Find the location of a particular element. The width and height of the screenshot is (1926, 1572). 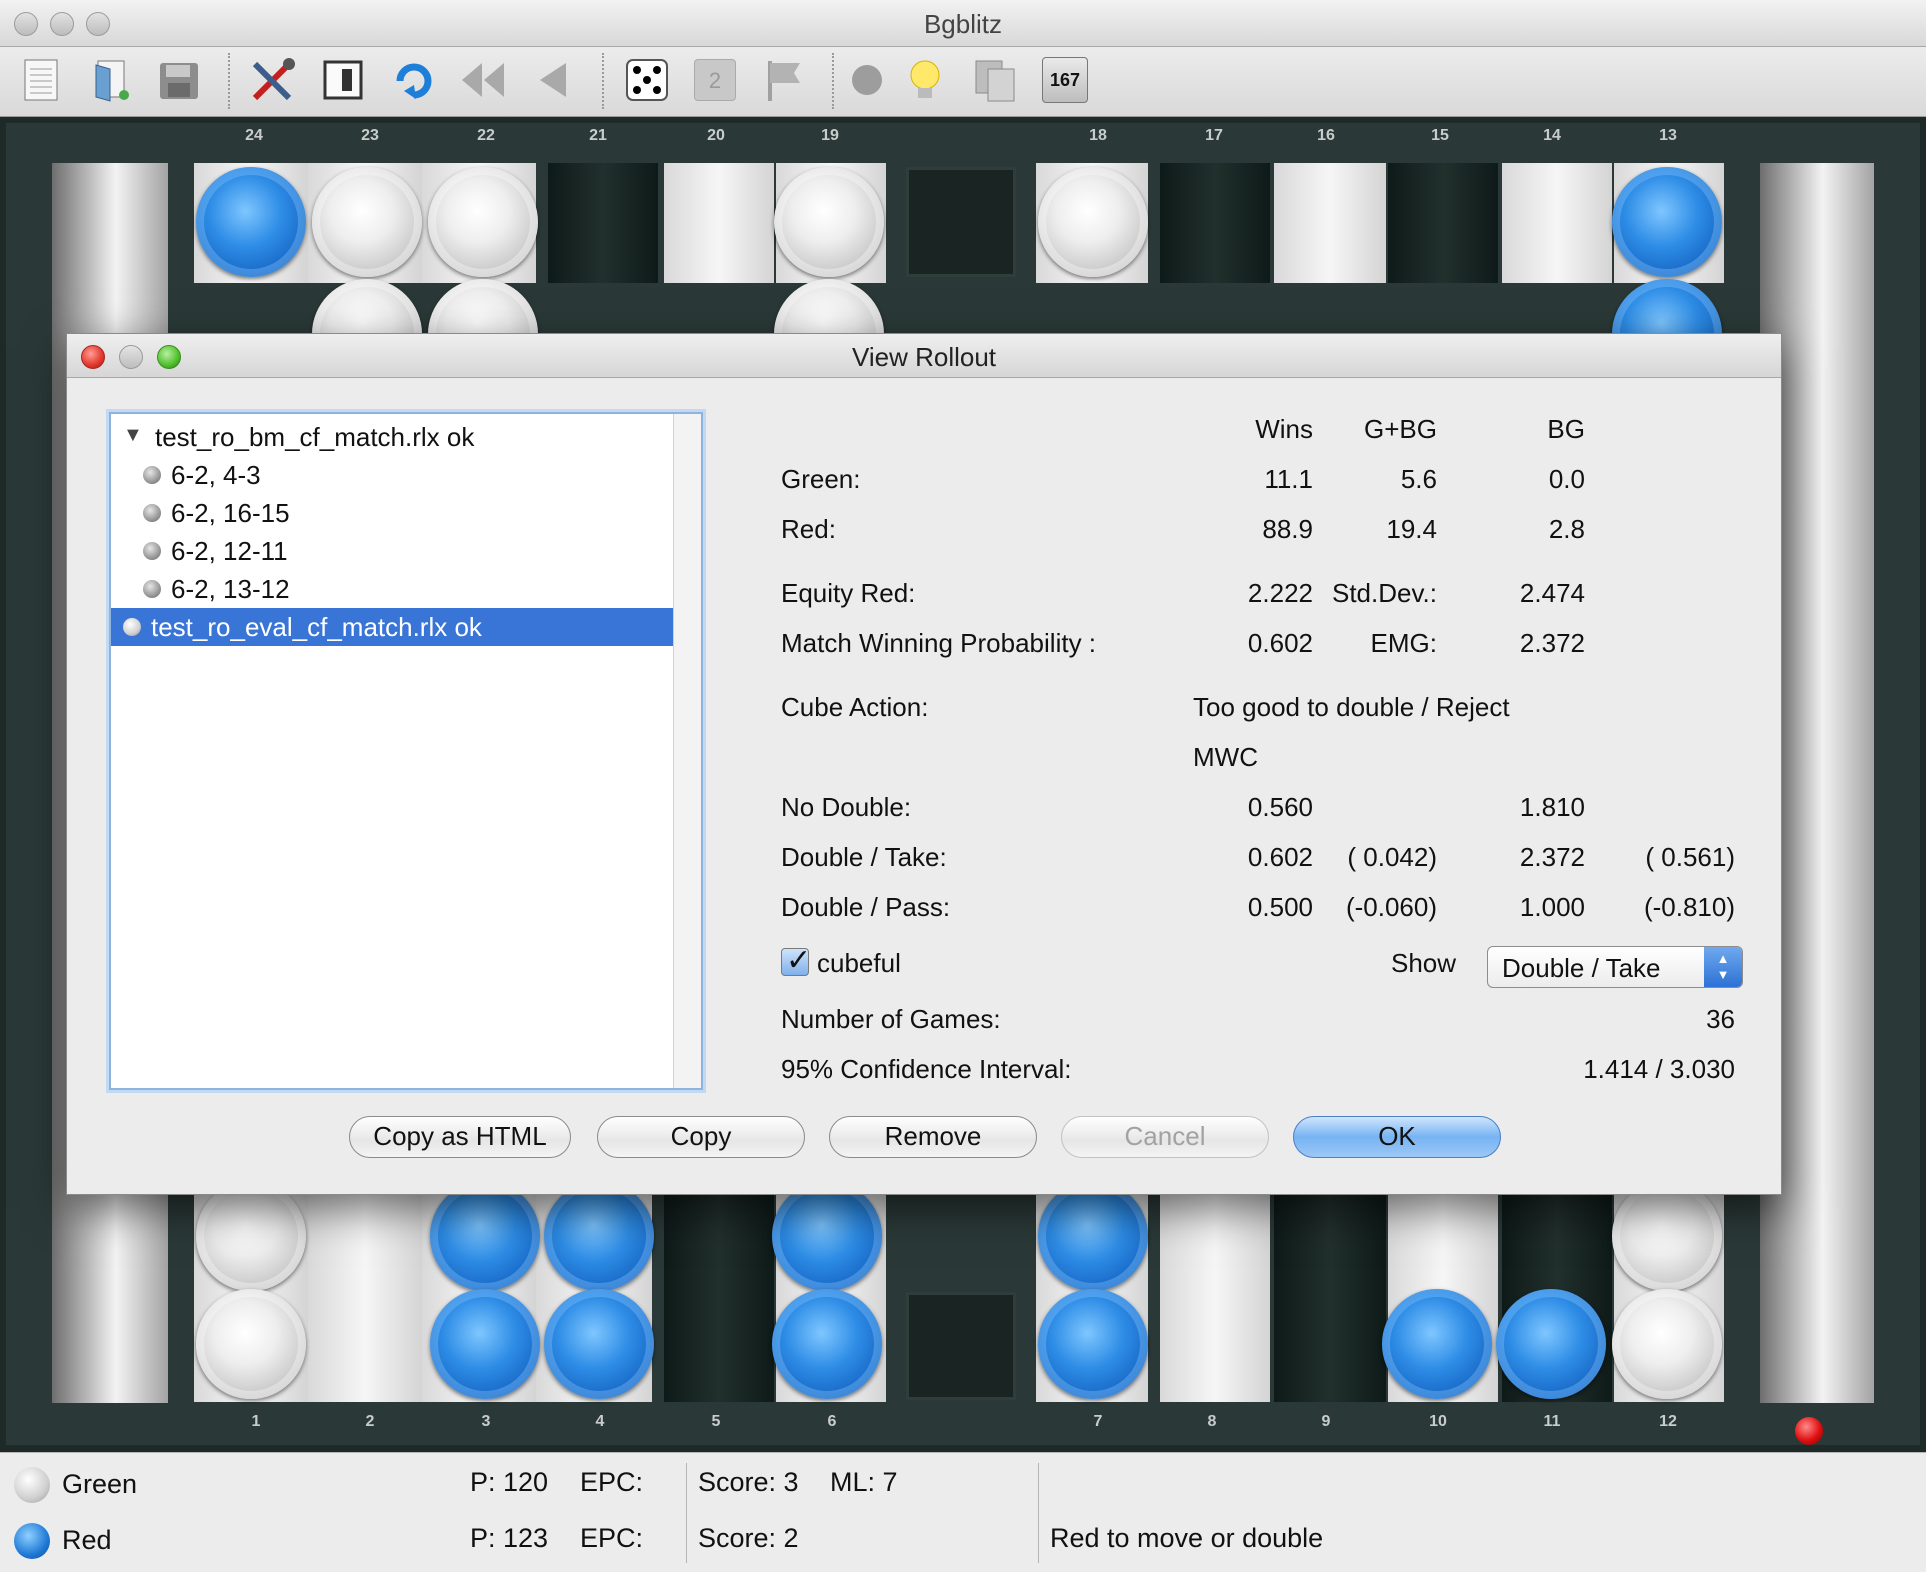

tree-item-move: 6-2, 12-11 is located at coordinates (393, 551).